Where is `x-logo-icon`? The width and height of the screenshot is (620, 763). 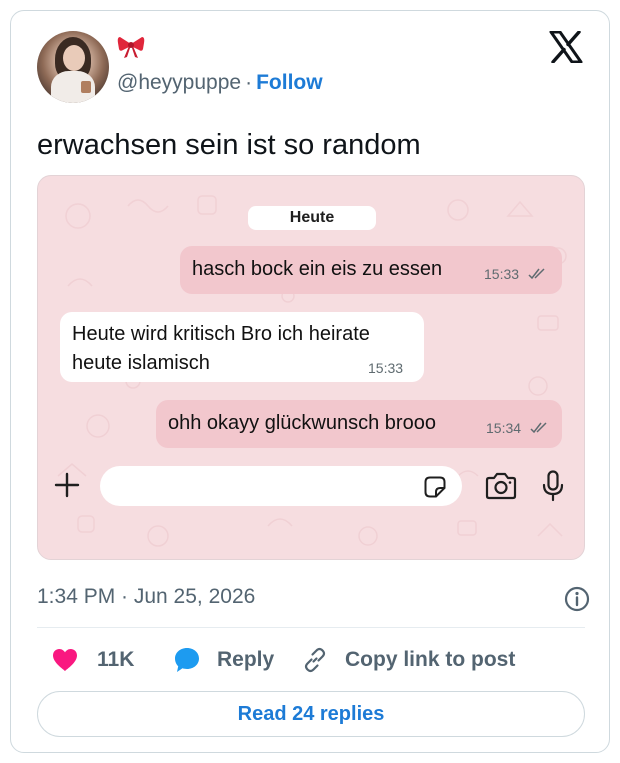
x-logo-icon is located at coordinates (566, 47).